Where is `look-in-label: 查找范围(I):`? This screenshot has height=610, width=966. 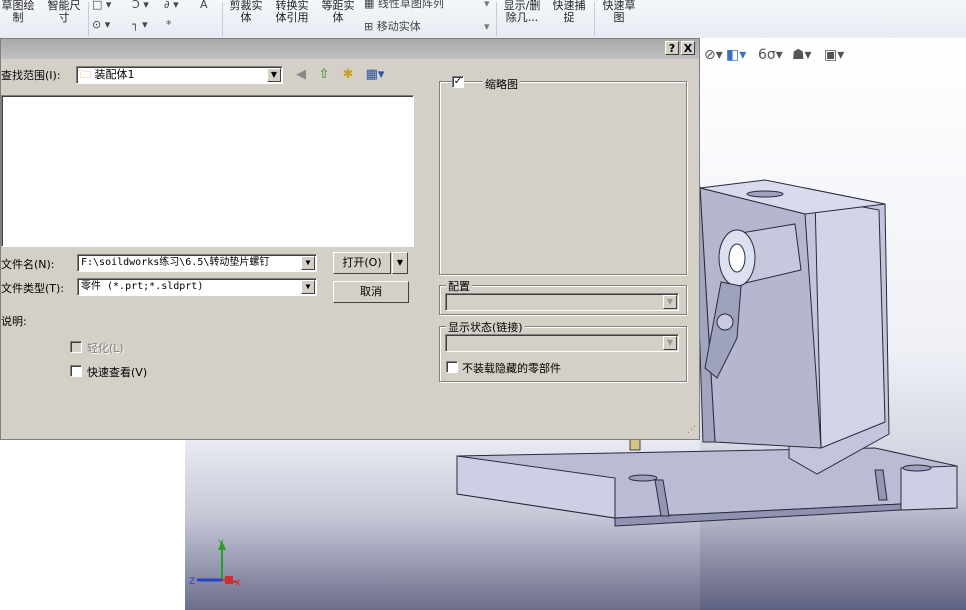
look-in-label: 查找范围(I): is located at coordinates (31, 75).